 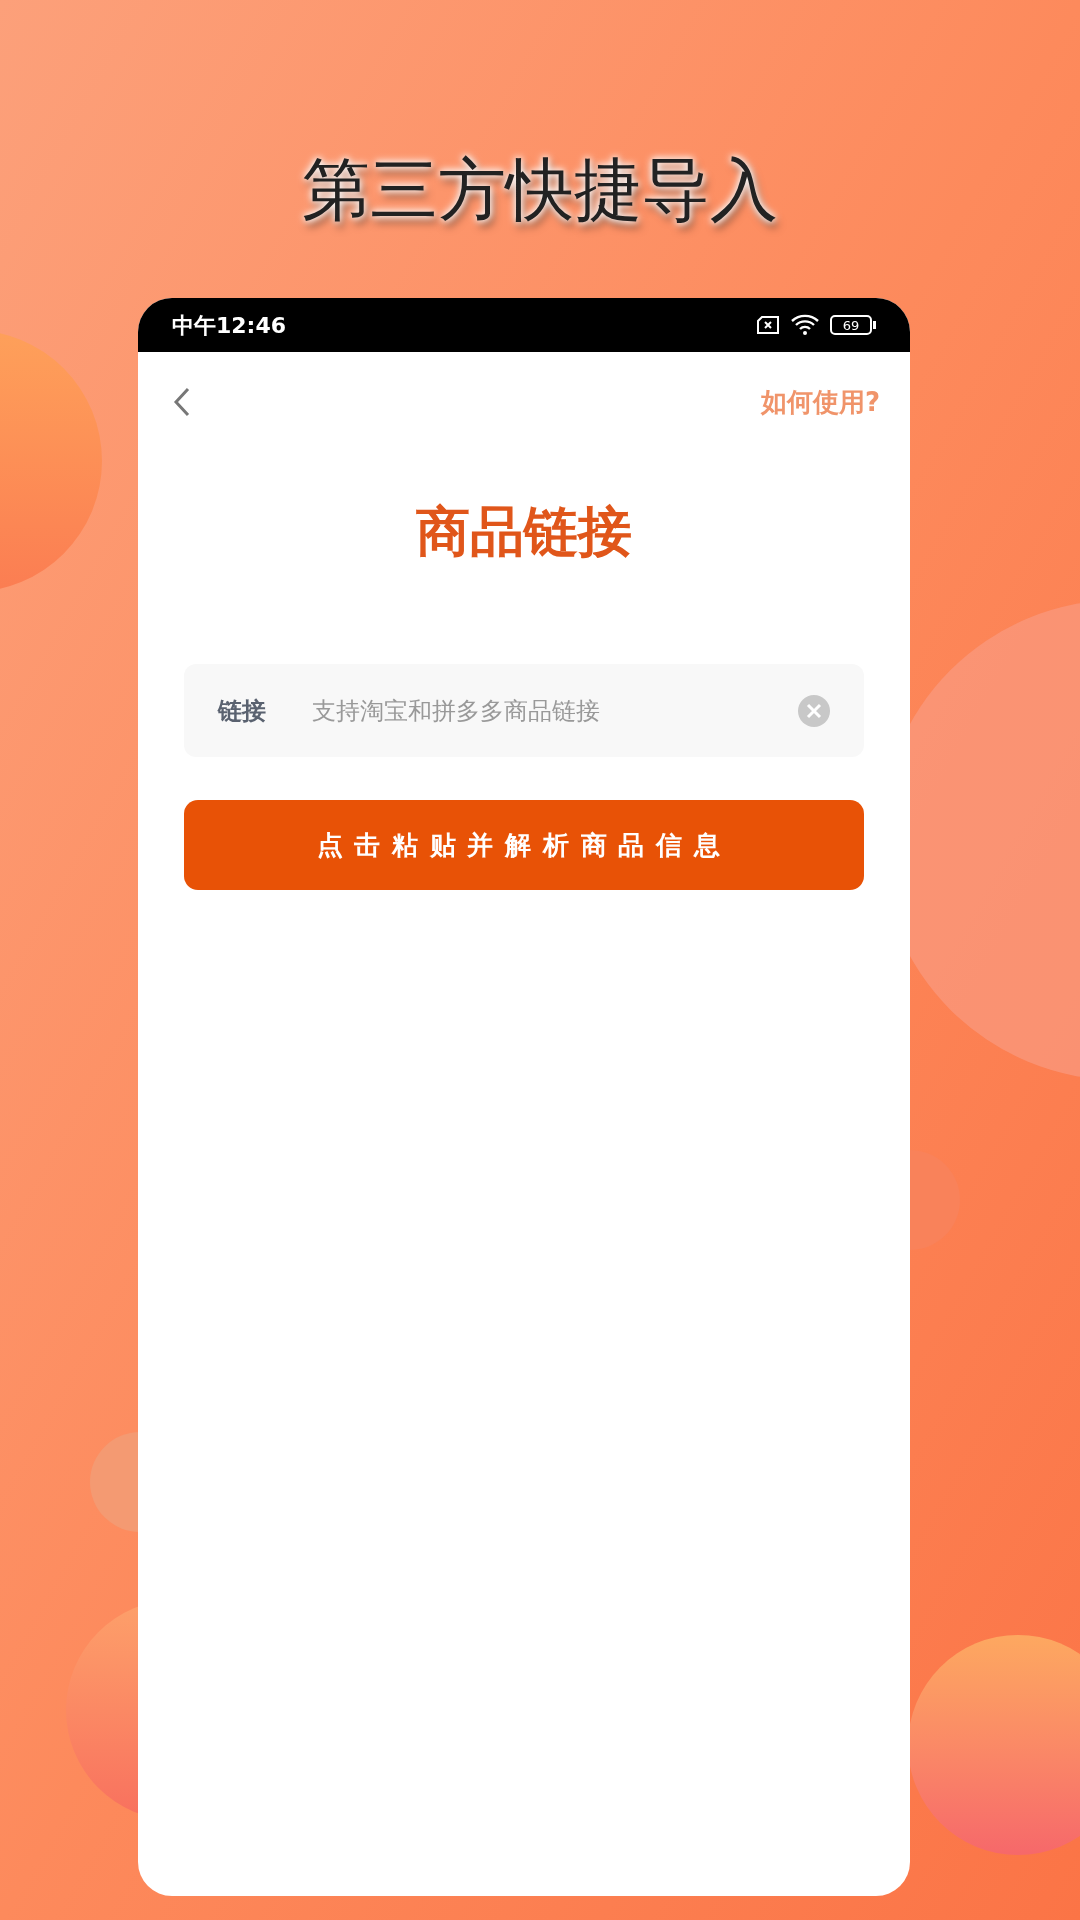 What do you see at coordinates (524, 532) in the screenshot?
I see `page-title: 商品链接` at bounding box center [524, 532].